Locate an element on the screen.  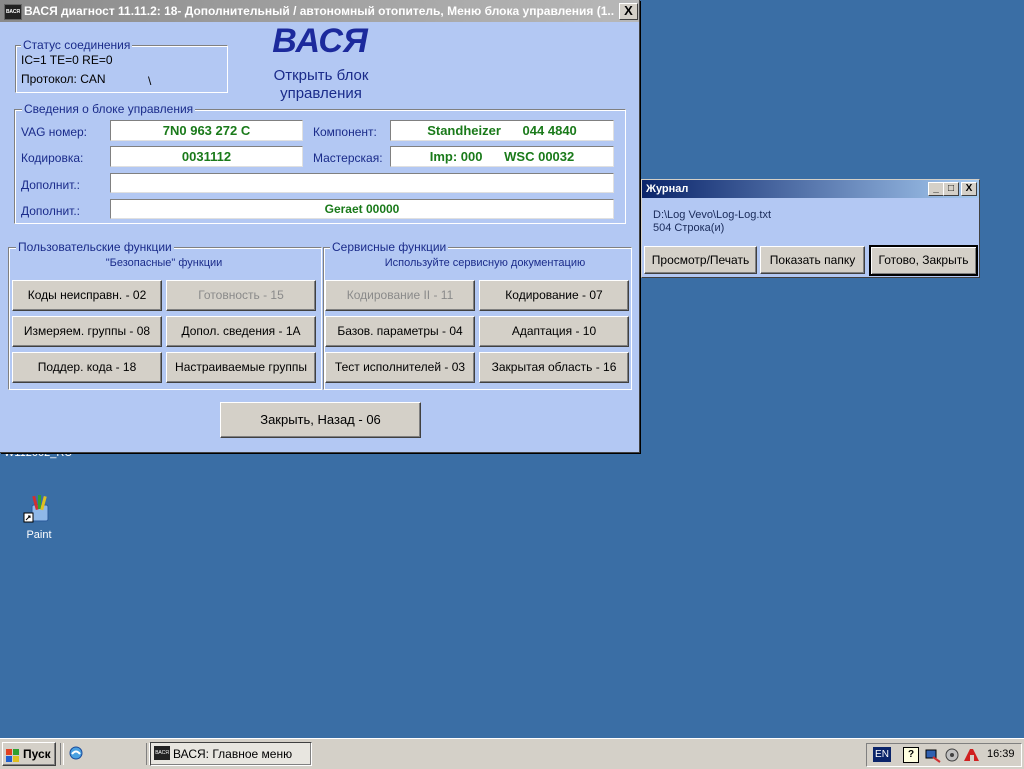
log-file-path: D:\Log Vevo\Log-Log.txt is located at coordinates (712, 215).